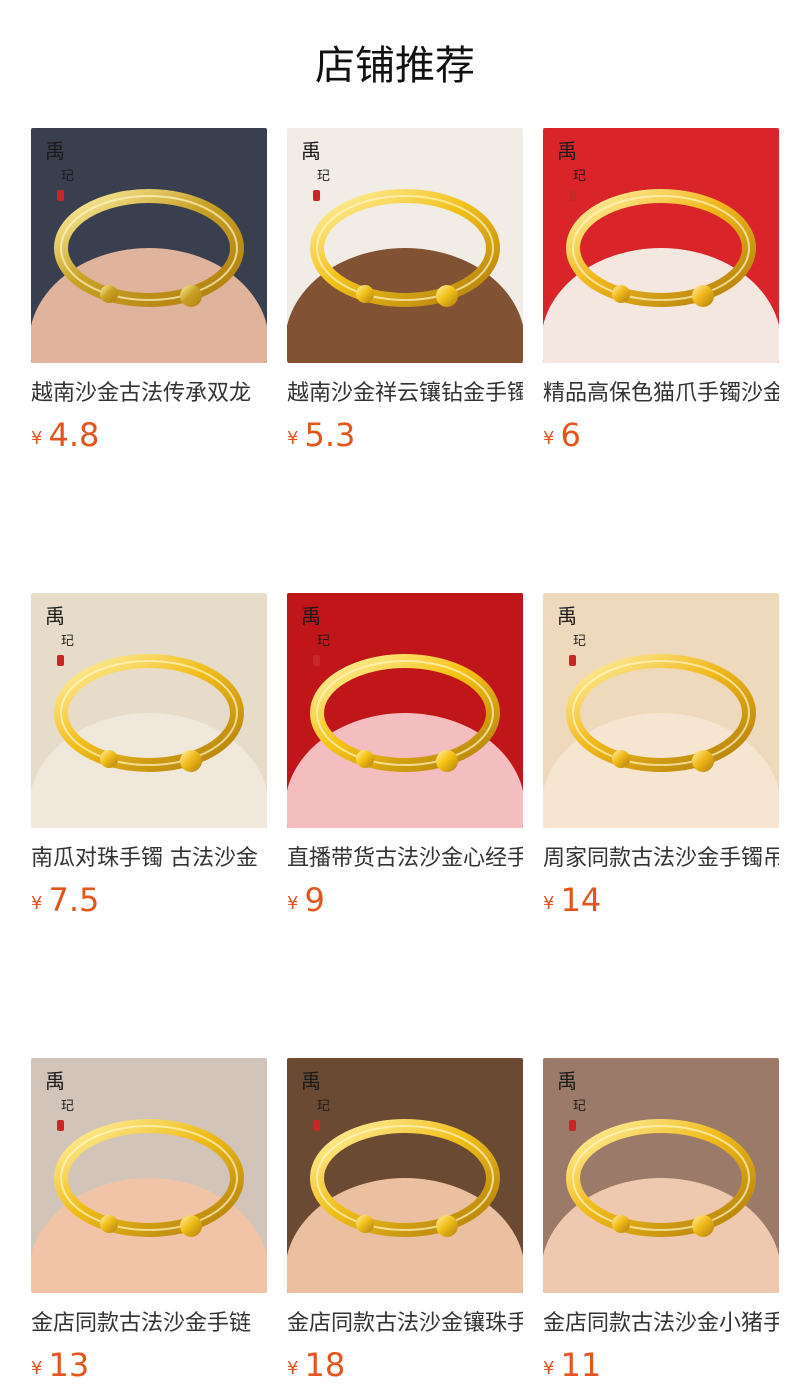 Image resolution: width=790 pixels, height=1391 pixels. Describe the element at coordinates (405, 1324) in the screenshot. I see `product-name: 金店同款古法沙金镶珠手链` at that location.